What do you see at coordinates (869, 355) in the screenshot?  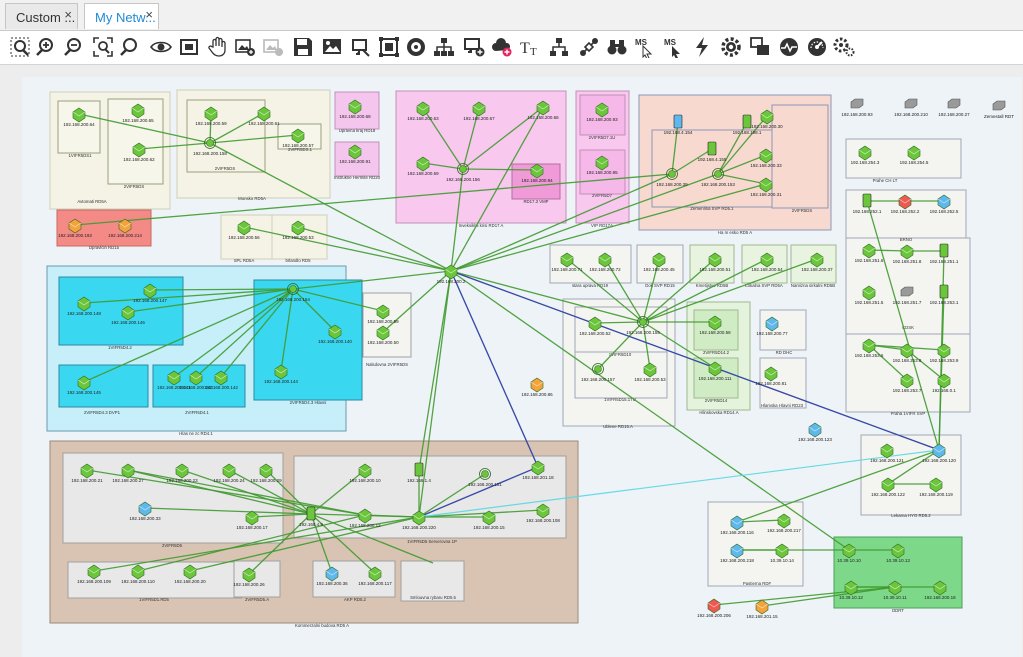 I see `node-label: 192.168.253.6` at bounding box center [869, 355].